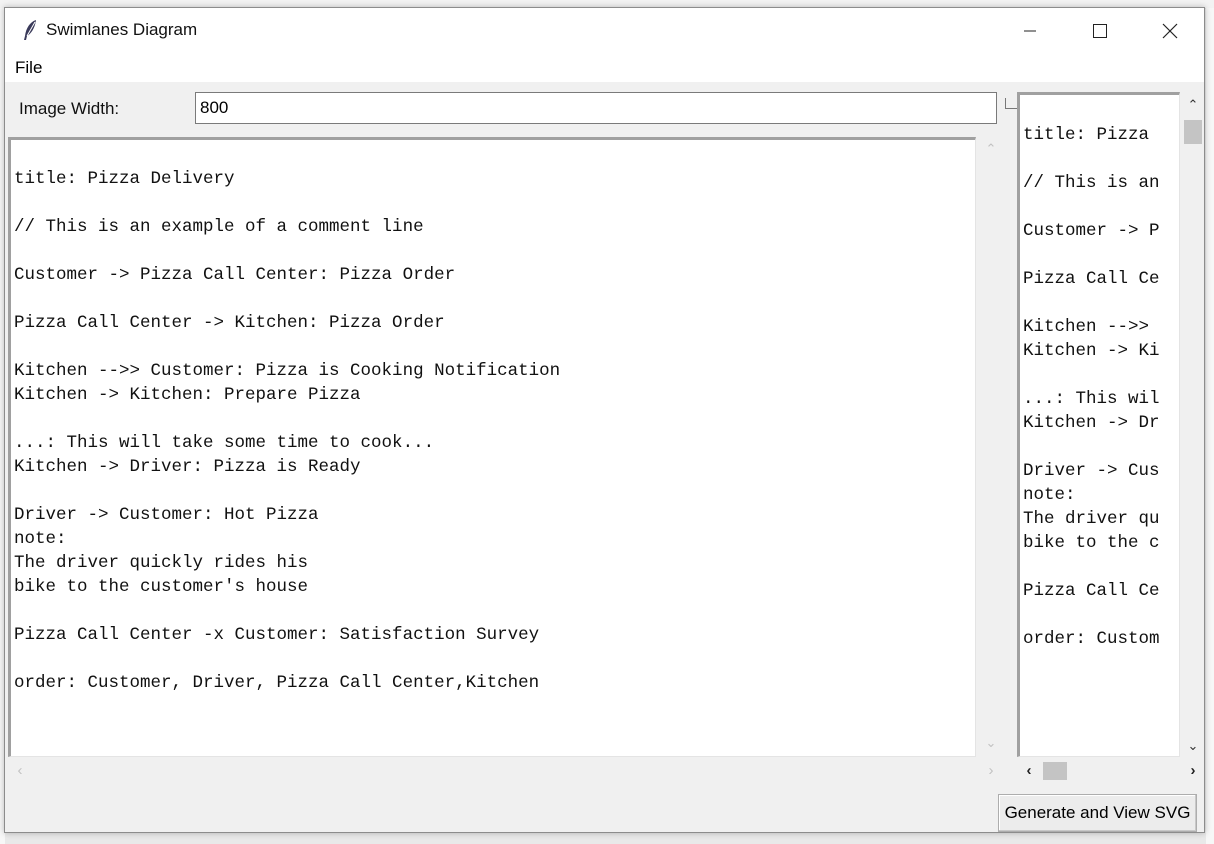 This screenshot has width=1214, height=844. What do you see at coordinates (604, 31) in the screenshot?
I see `title-bar: Swimlanes Diagram` at bounding box center [604, 31].